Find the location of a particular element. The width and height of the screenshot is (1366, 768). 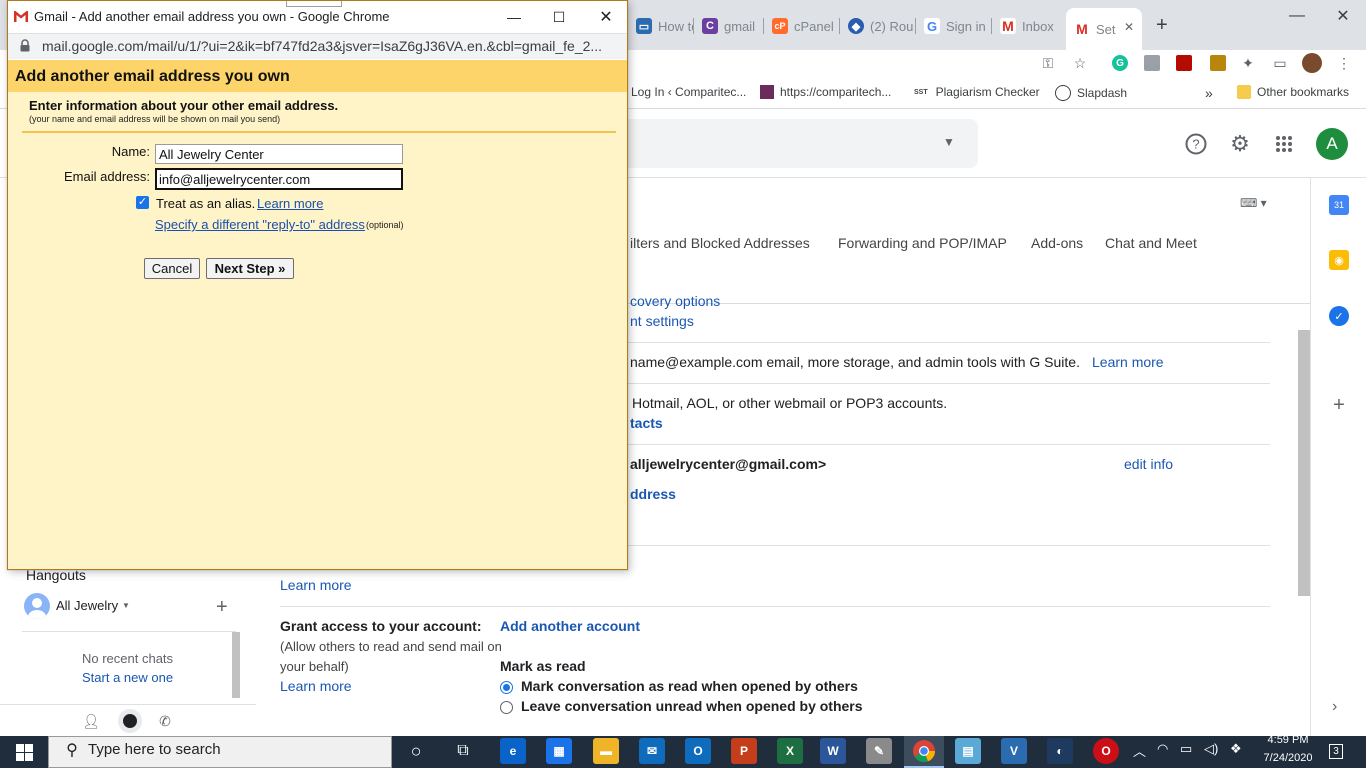

name-input is located at coordinates (279, 154).